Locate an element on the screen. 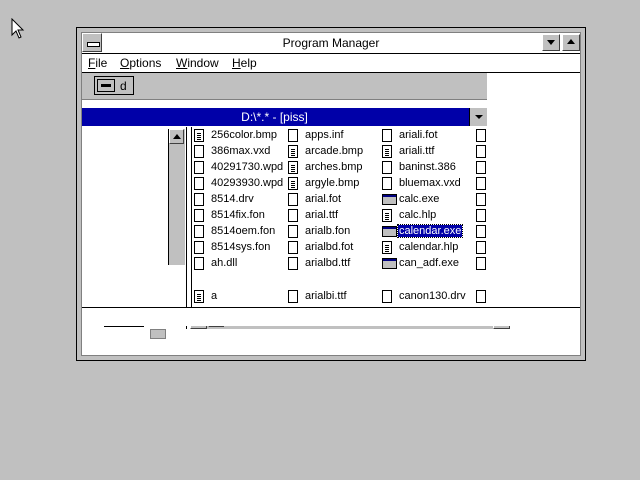 This screenshot has height=480, width=640. file-name: 8514.drv is located at coordinates (232, 199).